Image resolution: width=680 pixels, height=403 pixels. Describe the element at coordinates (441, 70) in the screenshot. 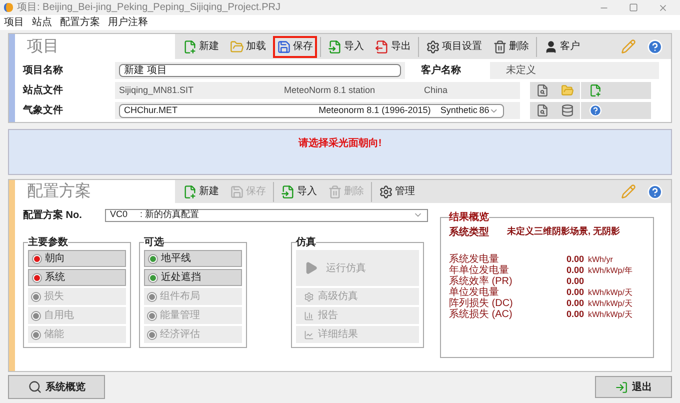

I see `field-label: 客户名称` at that location.